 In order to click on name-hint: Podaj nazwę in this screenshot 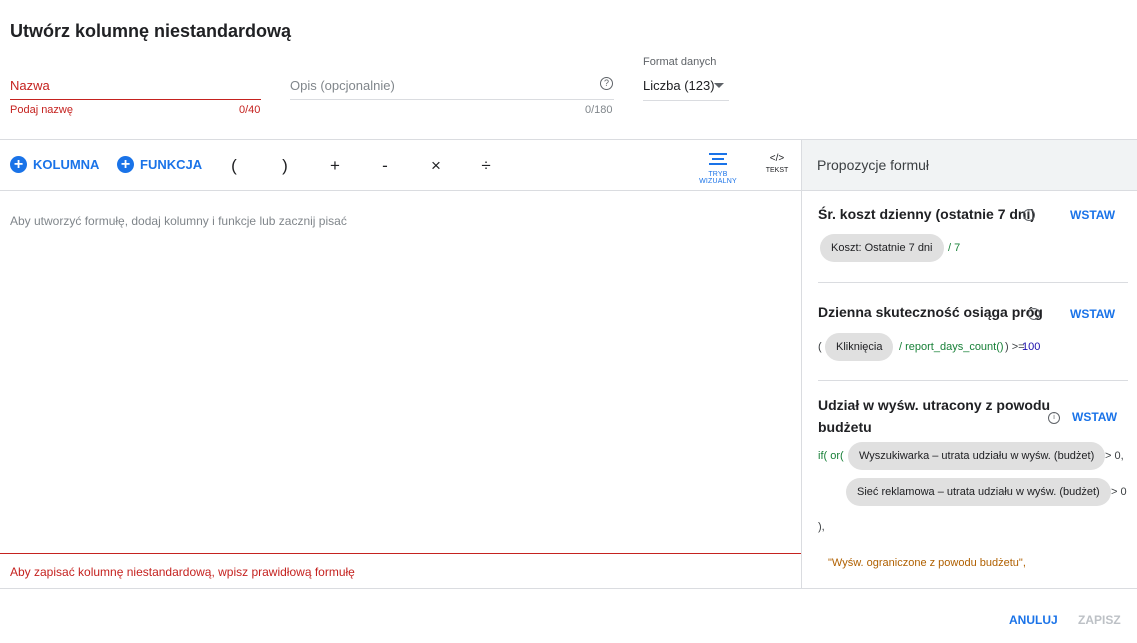, I will do `click(41, 110)`.